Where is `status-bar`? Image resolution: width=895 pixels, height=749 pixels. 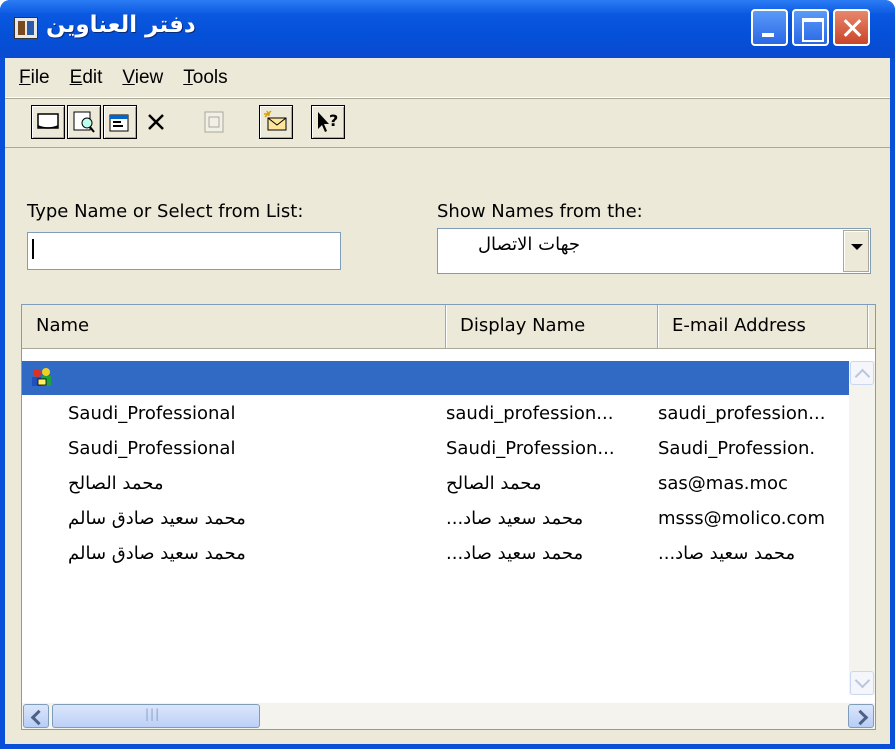 status-bar is located at coordinates (447, 740).